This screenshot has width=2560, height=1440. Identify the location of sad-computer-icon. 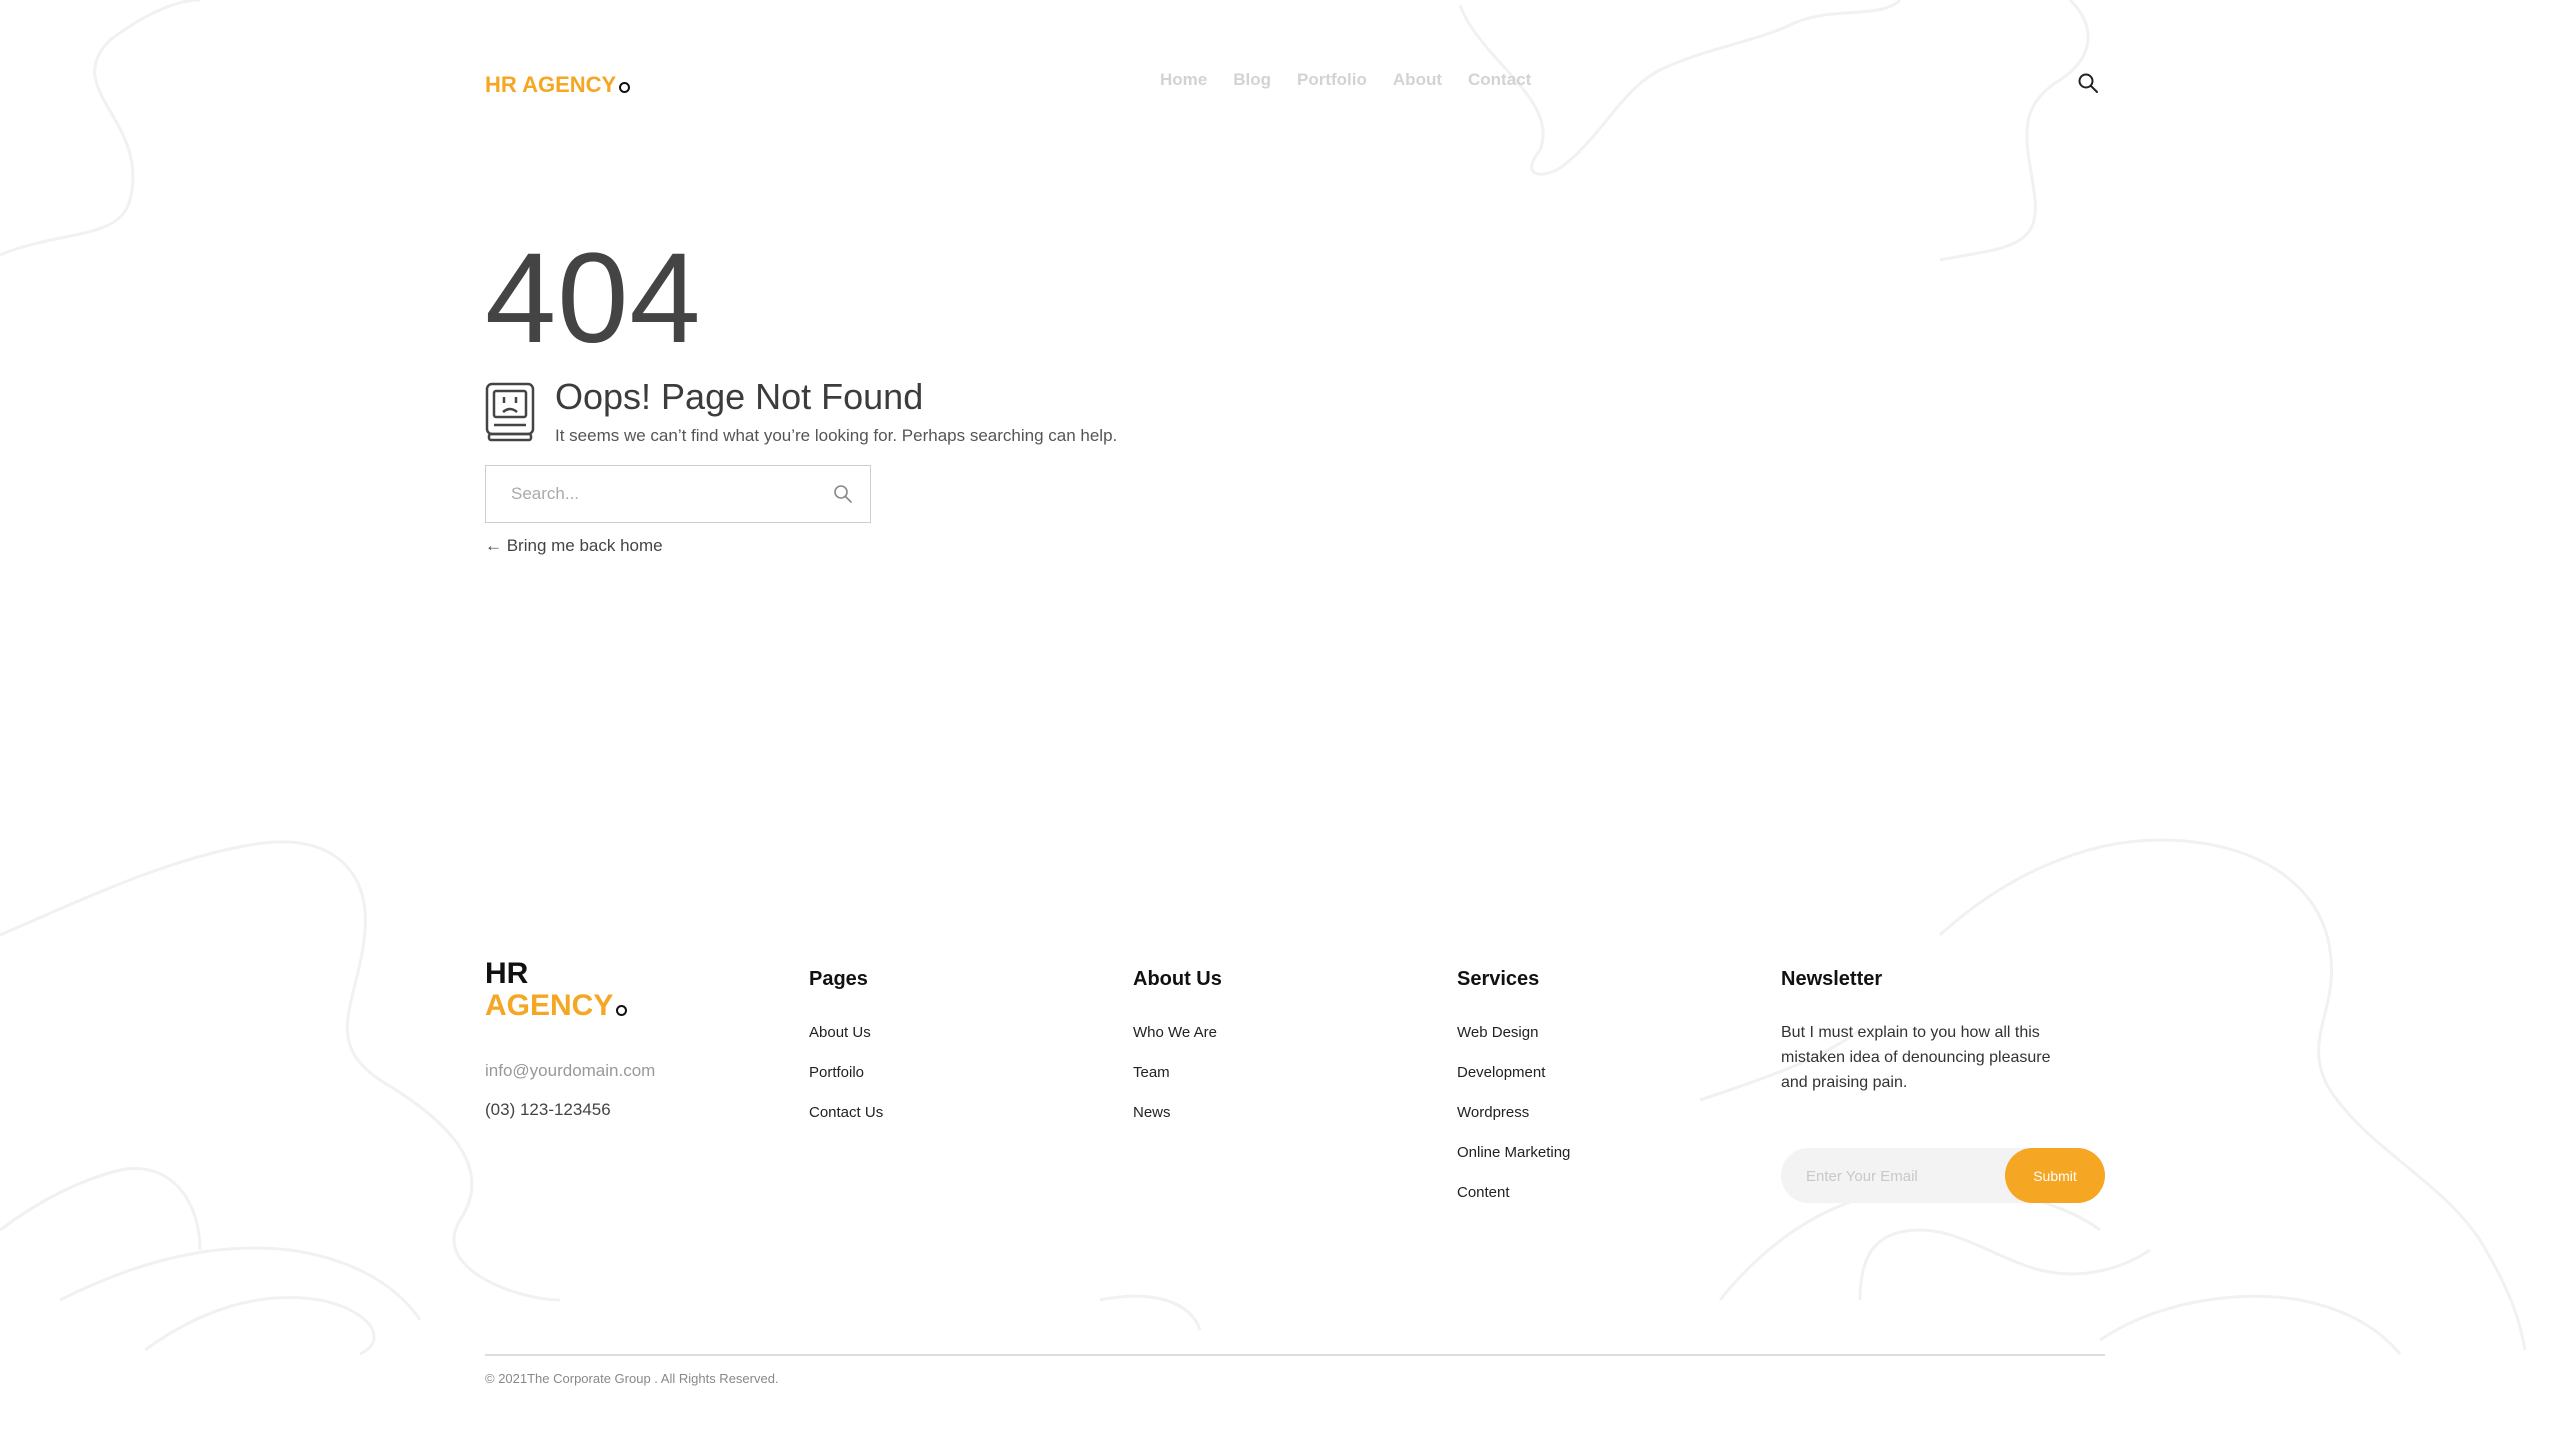
(510, 412).